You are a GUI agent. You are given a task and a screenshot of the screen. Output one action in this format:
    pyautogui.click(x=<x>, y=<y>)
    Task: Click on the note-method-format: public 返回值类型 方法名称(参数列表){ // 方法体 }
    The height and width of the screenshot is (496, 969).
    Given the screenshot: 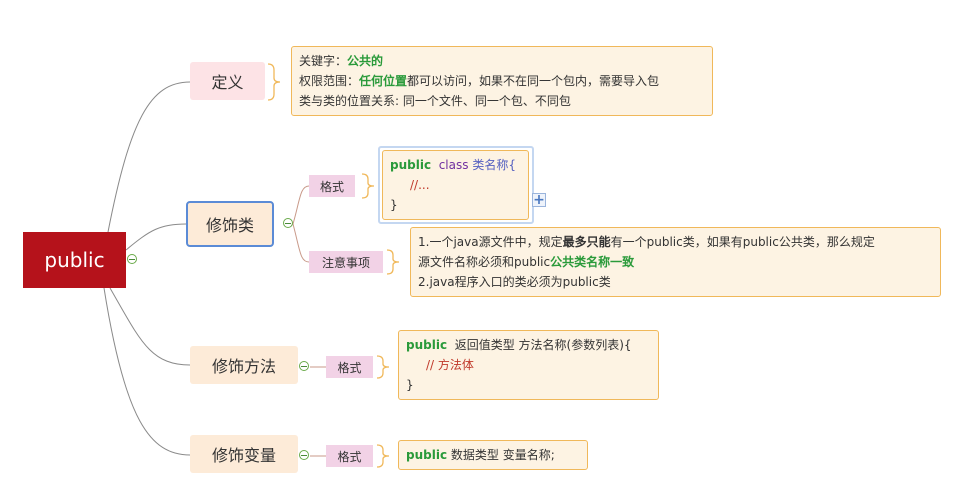 What is the action you would take?
    pyautogui.click(x=528, y=365)
    